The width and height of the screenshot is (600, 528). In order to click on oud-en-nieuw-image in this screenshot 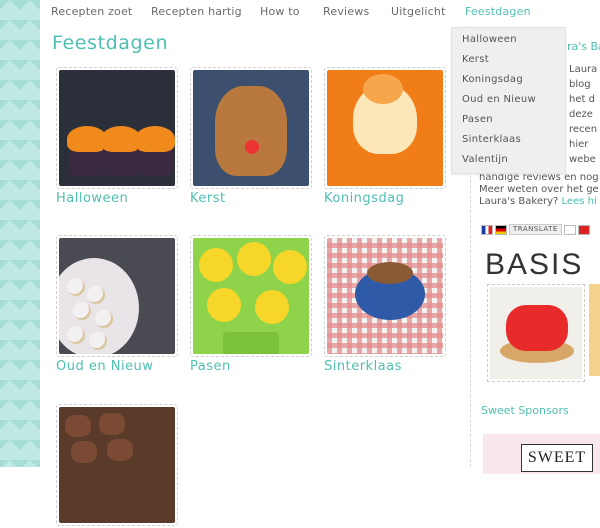, I will do `click(117, 296)`.